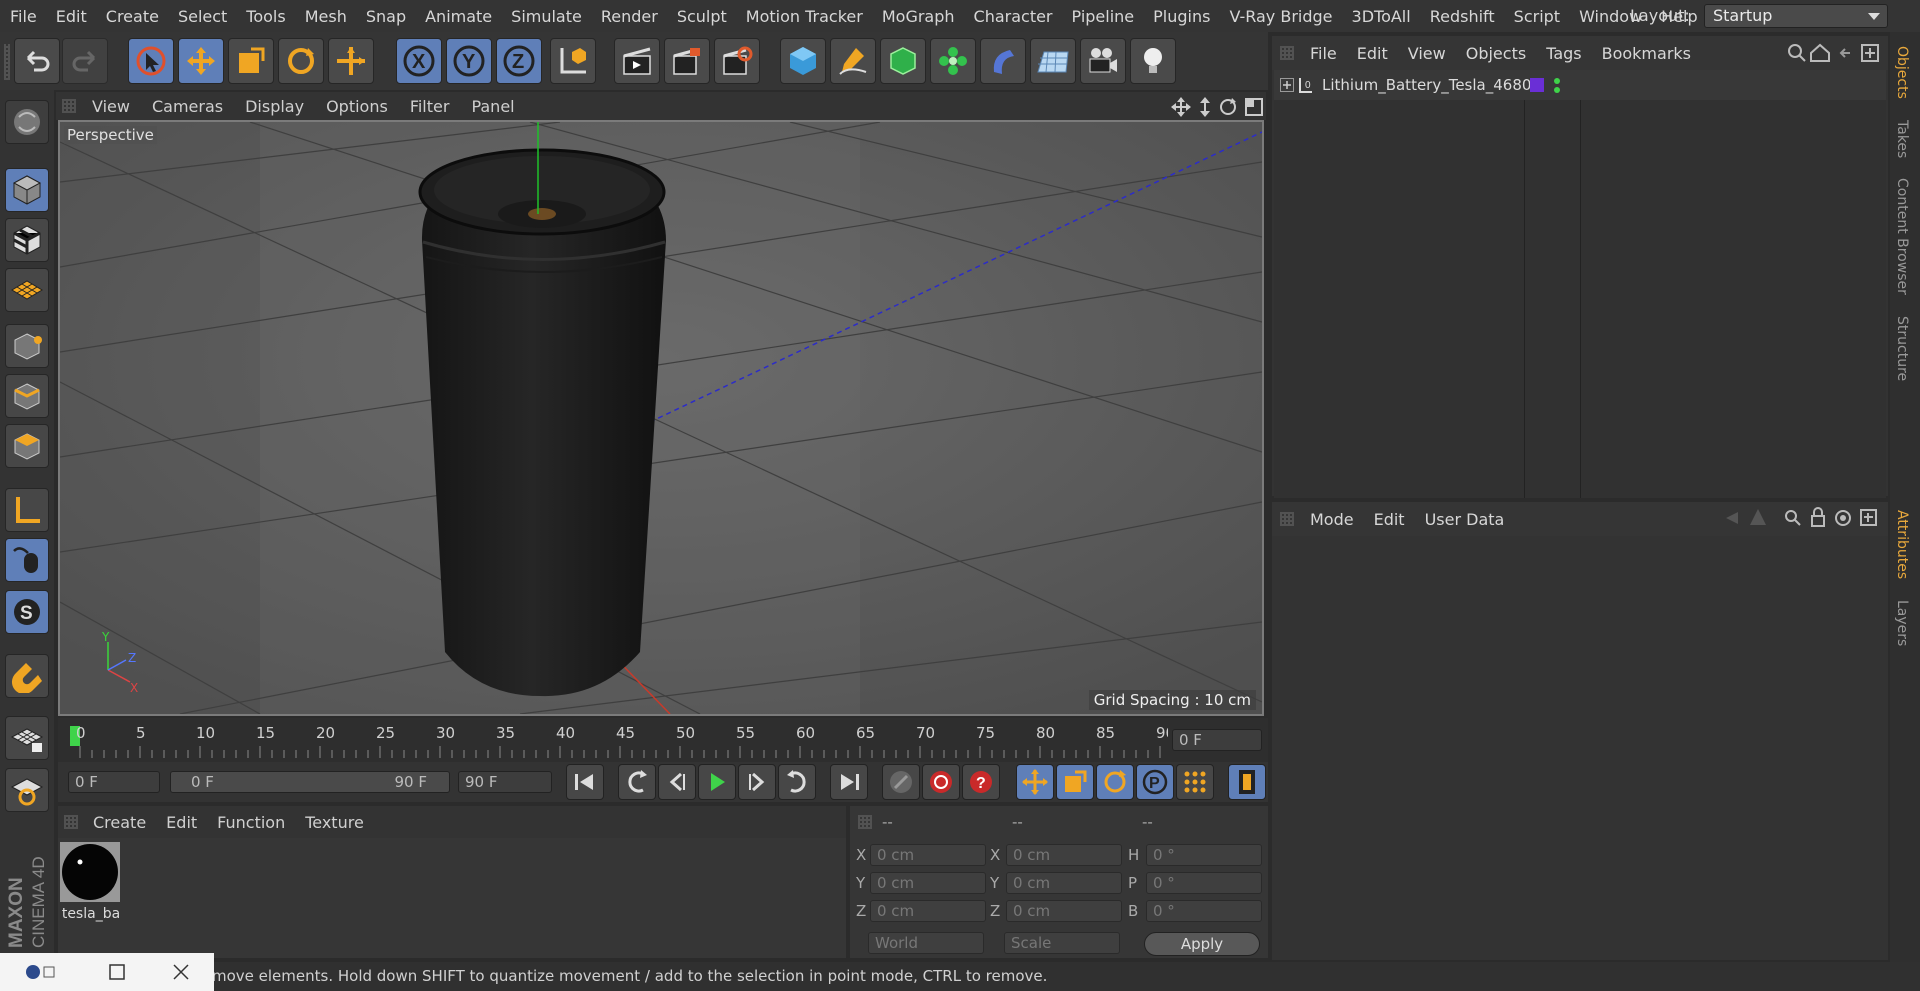 The width and height of the screenshot is (1920, 991). I want to click on viewport-menu-options: Options, so click(357, 106).